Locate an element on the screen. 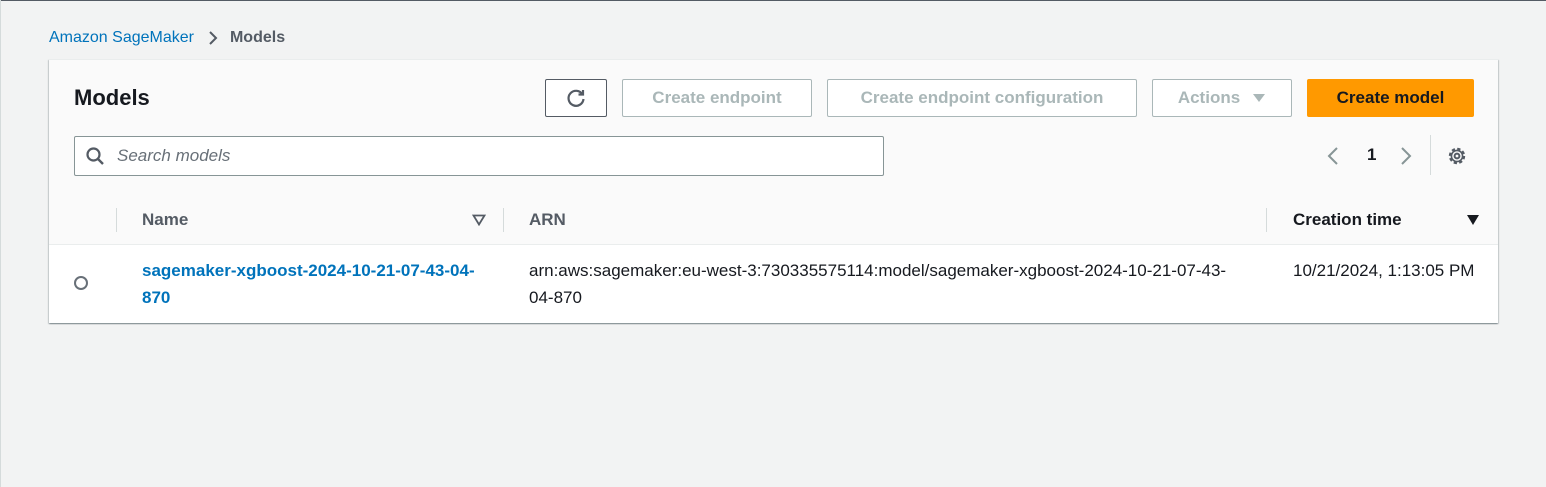 The height and width of the screenshot is (487, 1546). search-icon is located at coordinates (95, 156).